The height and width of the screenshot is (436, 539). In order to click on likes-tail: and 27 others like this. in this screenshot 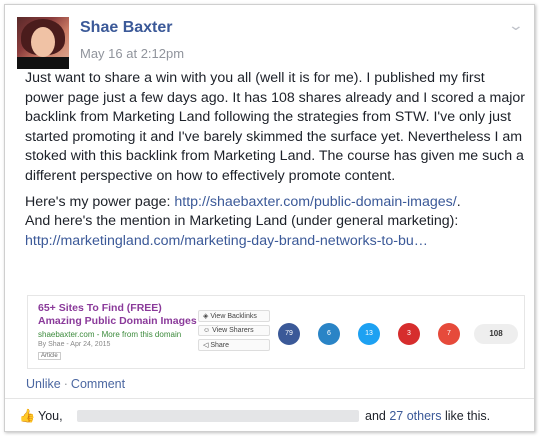, I will do `click(427, 416)`.